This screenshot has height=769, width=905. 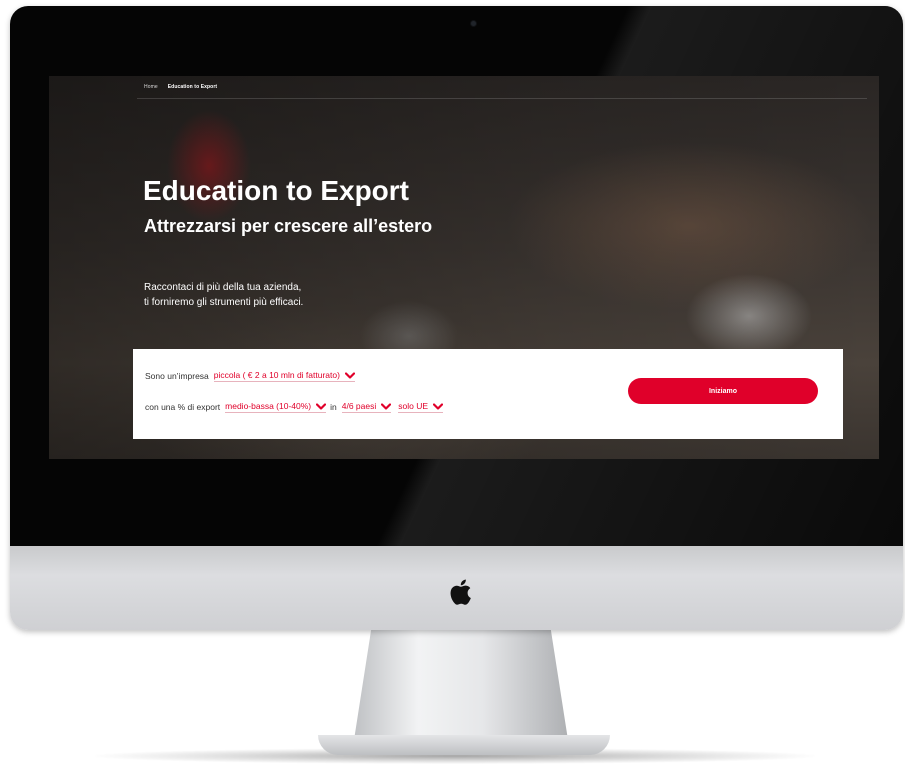 What do you see at coordinates (276, 375) in the screenshot?
I see `company-size-value: piccola ( € 2 a 10 mln di fatturato)` at bounding box center [276, 375].